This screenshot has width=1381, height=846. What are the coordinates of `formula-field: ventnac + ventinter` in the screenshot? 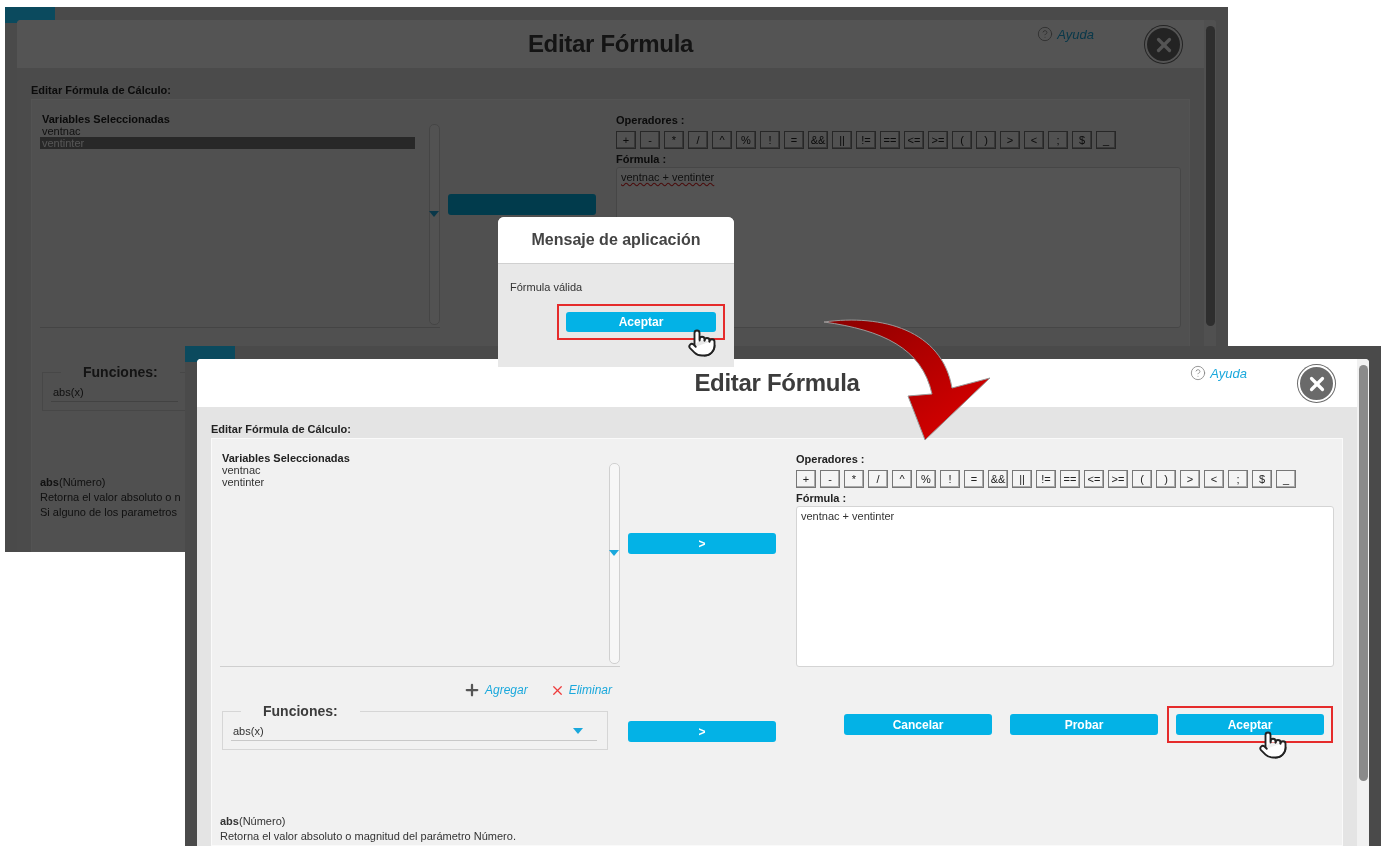 It's located at (1065, 586).